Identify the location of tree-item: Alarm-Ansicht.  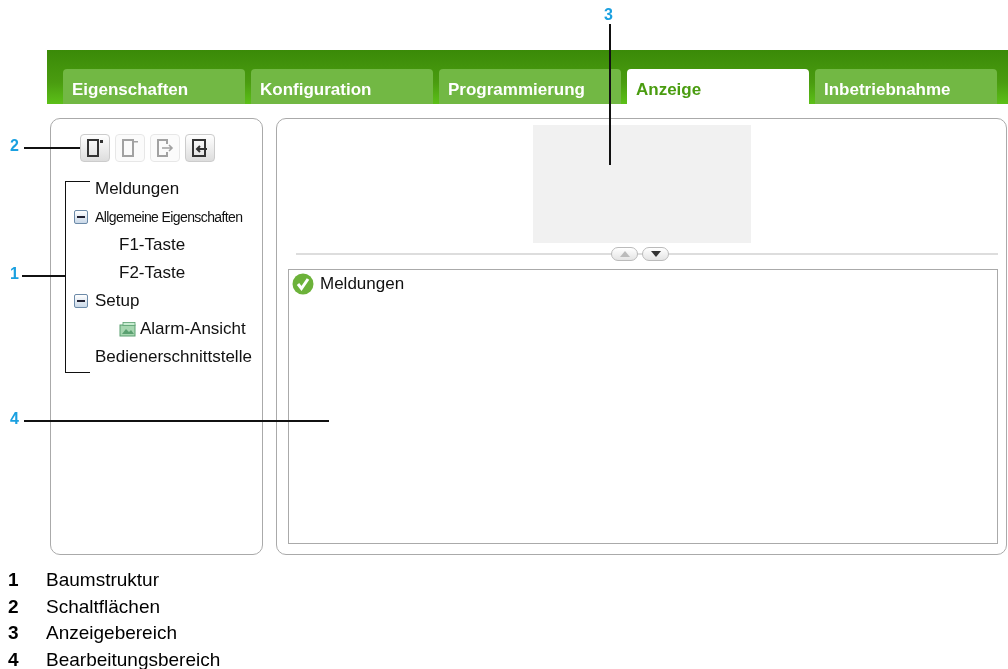
(193, 329).